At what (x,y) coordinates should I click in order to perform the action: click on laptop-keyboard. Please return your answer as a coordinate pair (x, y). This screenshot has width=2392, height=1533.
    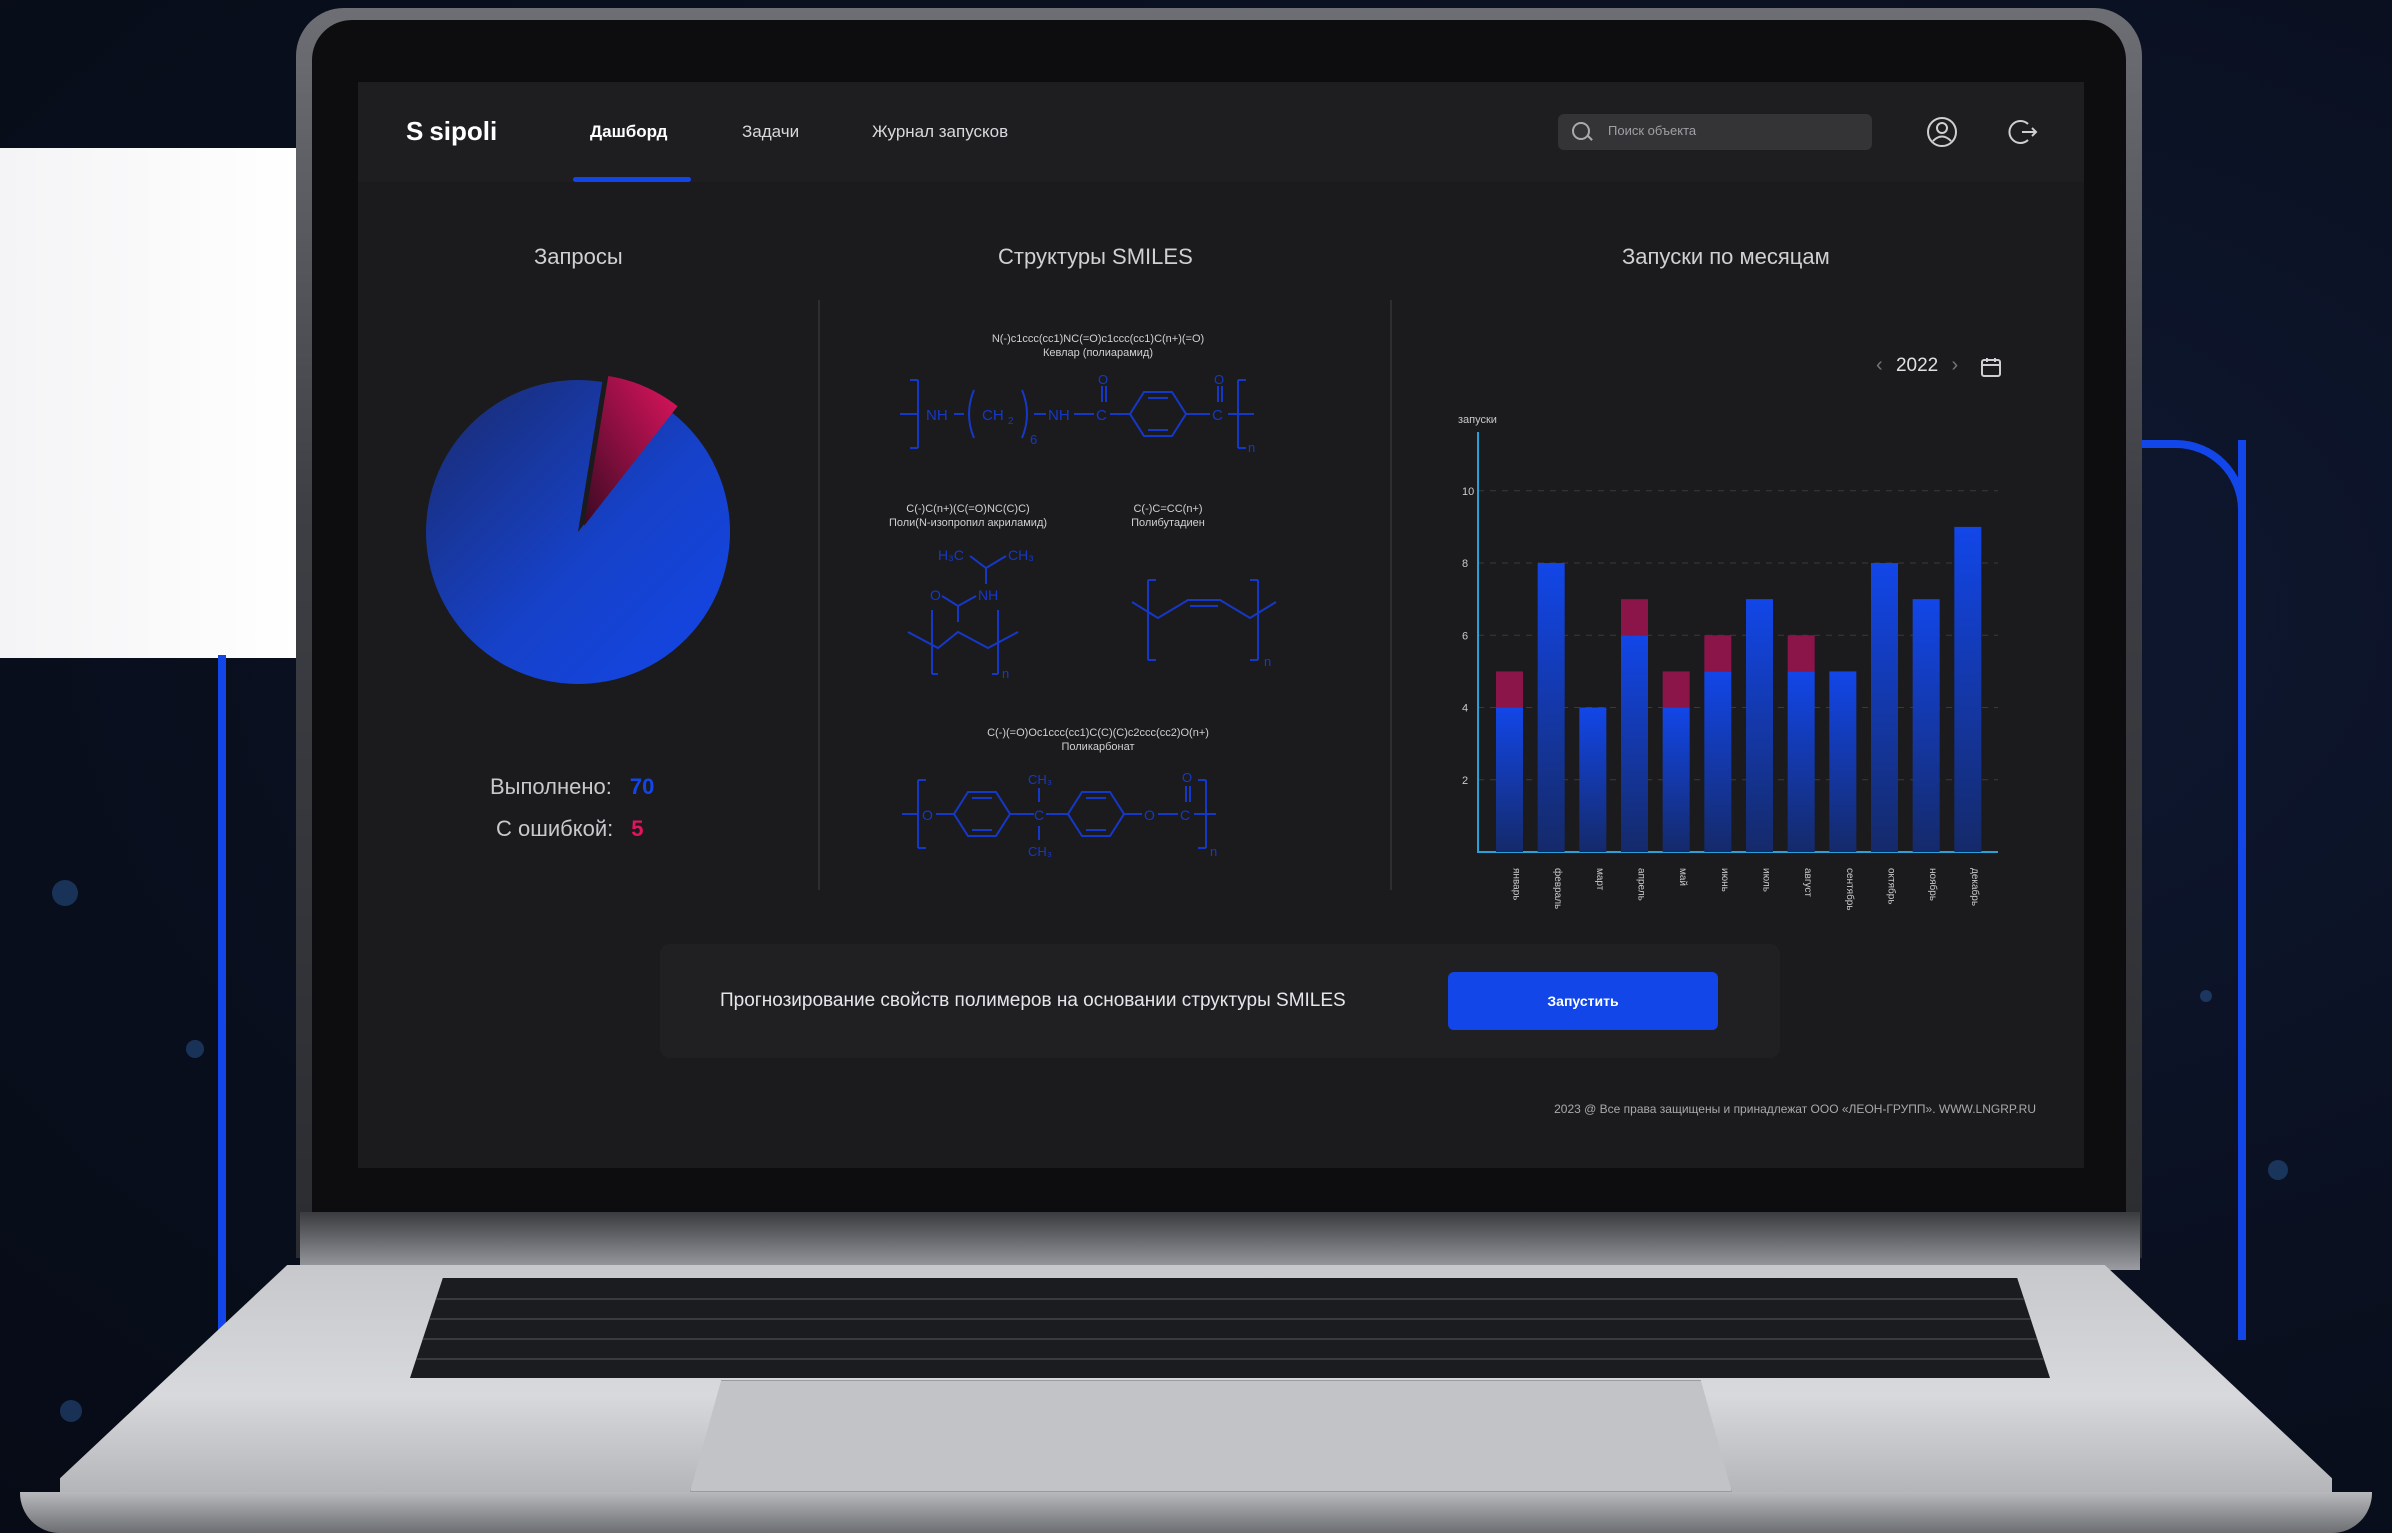
    Looking at the image, I should click on (1230, 1328).